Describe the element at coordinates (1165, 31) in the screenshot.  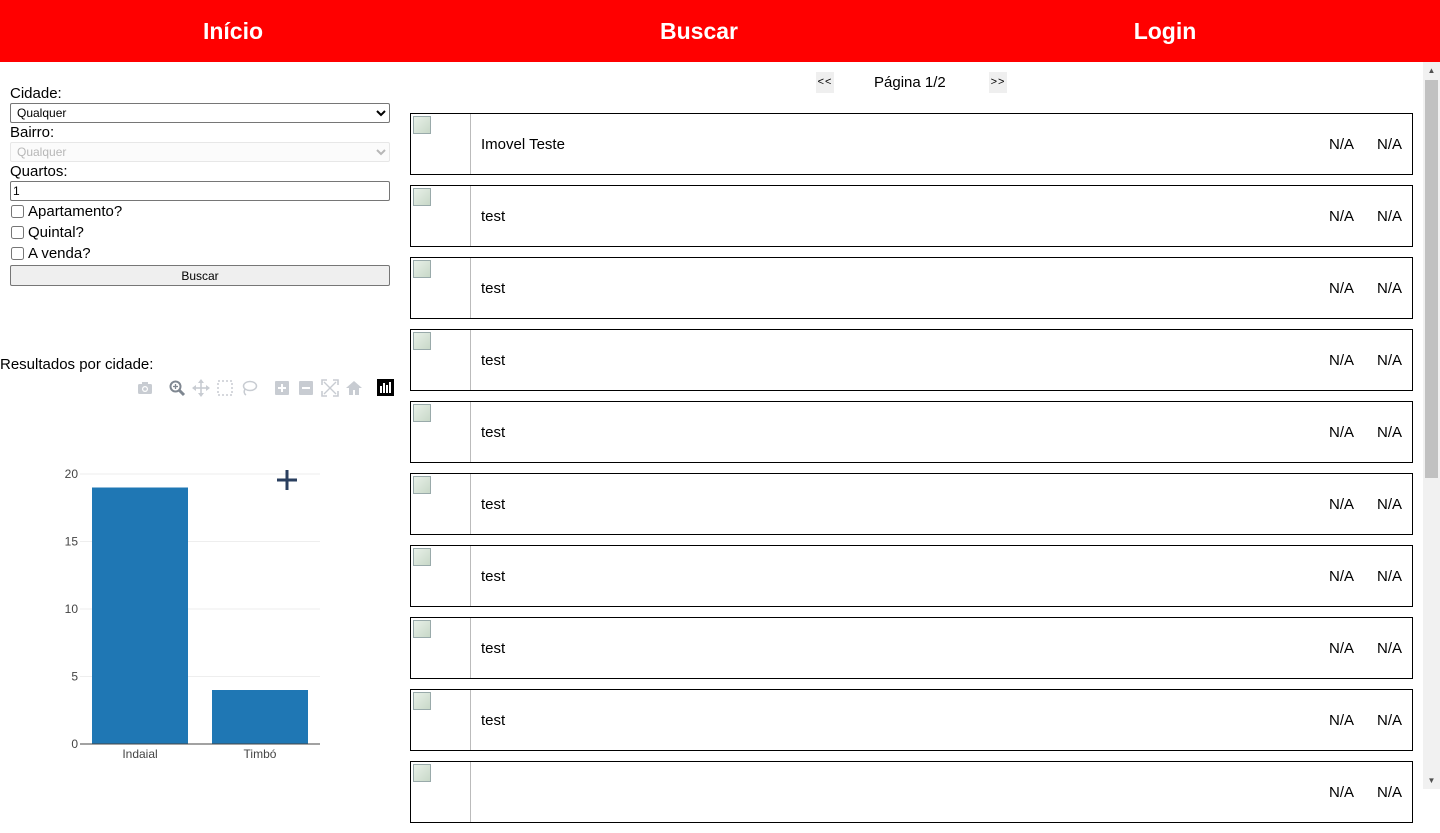
I see `nav-login-link: Login` at that location.